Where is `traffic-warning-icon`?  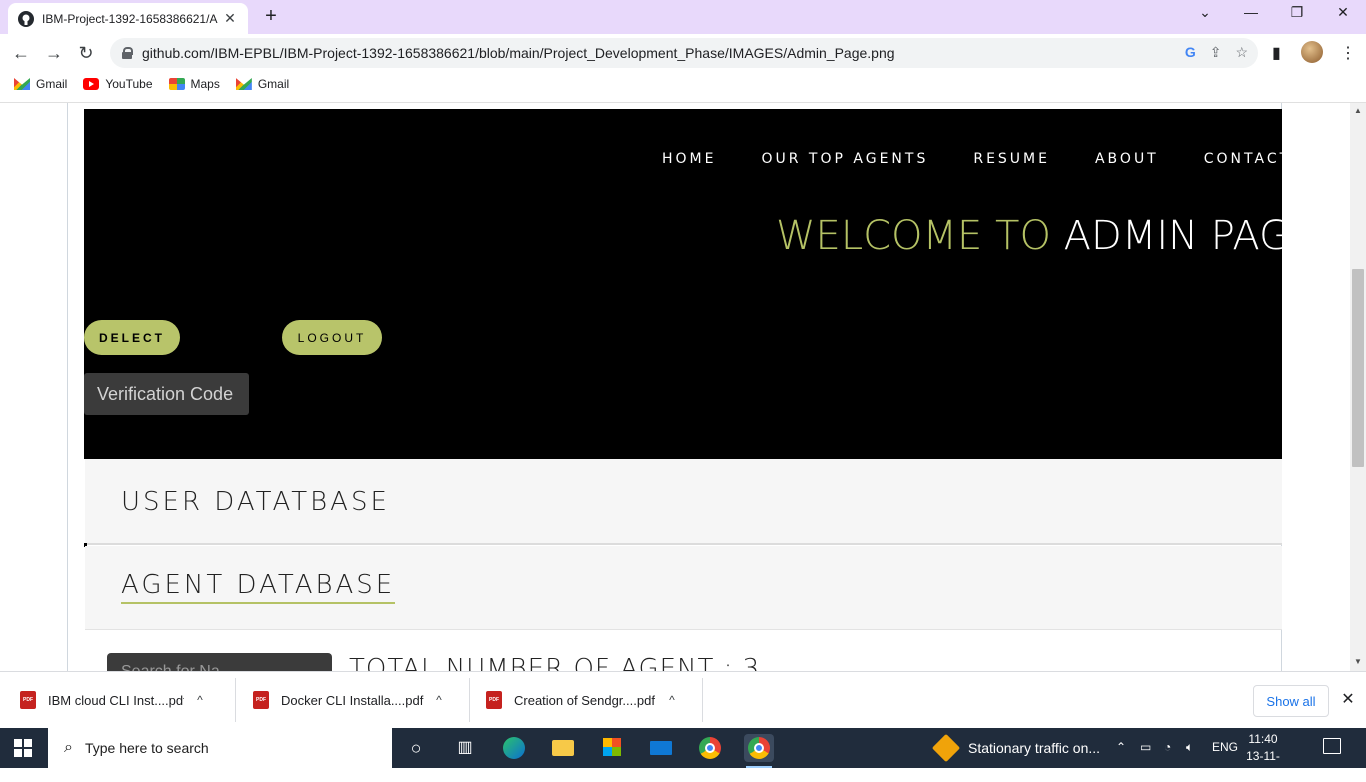
traffic-warning-icon is located at coordinates (946, 748).